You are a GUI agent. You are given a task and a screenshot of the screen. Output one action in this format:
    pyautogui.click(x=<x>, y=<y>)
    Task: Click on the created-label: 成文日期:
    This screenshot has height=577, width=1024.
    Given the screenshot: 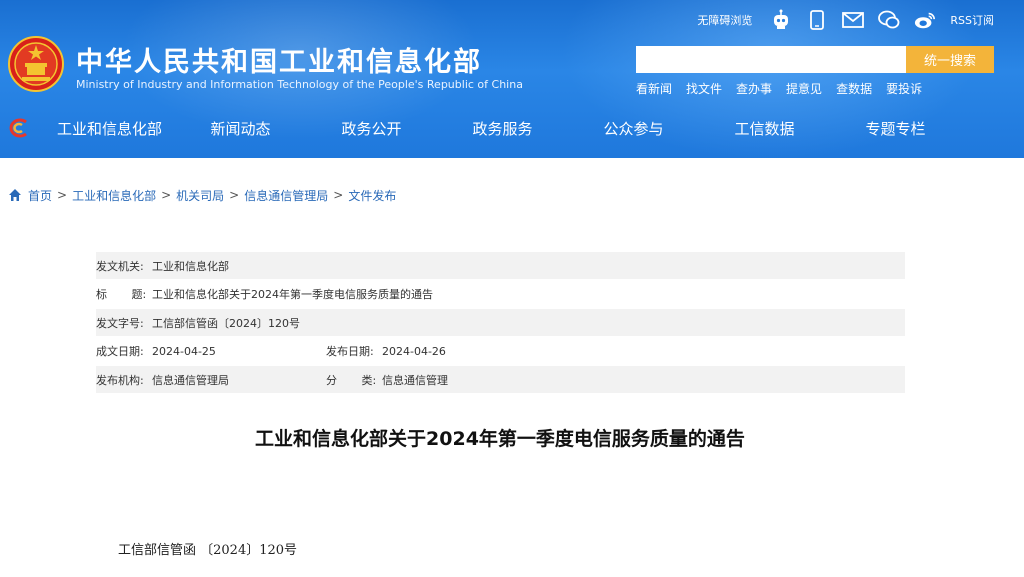 What is the action you would take?
    pyautogui.click(x=120, y=351)
    